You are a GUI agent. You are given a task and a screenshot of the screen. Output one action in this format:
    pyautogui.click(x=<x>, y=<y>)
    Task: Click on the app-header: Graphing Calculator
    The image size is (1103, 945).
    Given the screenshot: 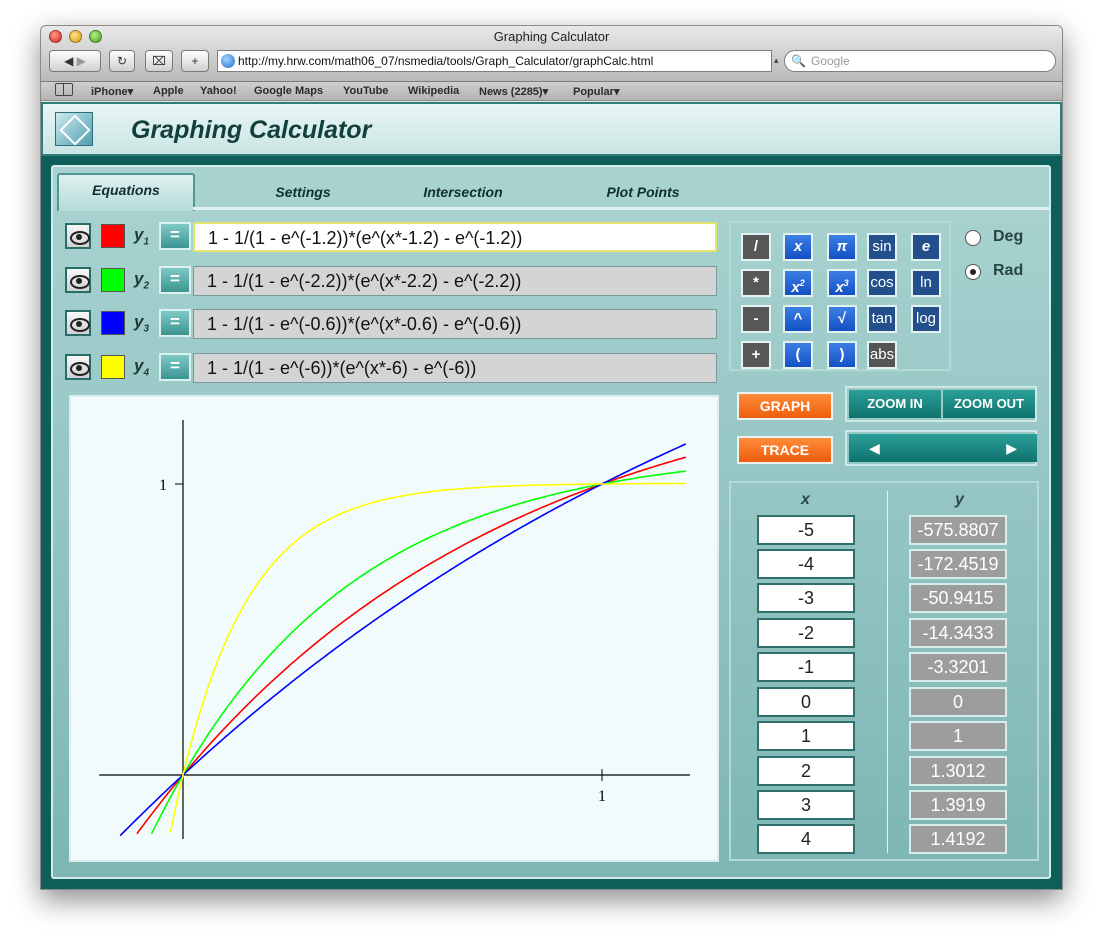 What is the action you would take?
    pyautogui.click(x=551, y=129)
    